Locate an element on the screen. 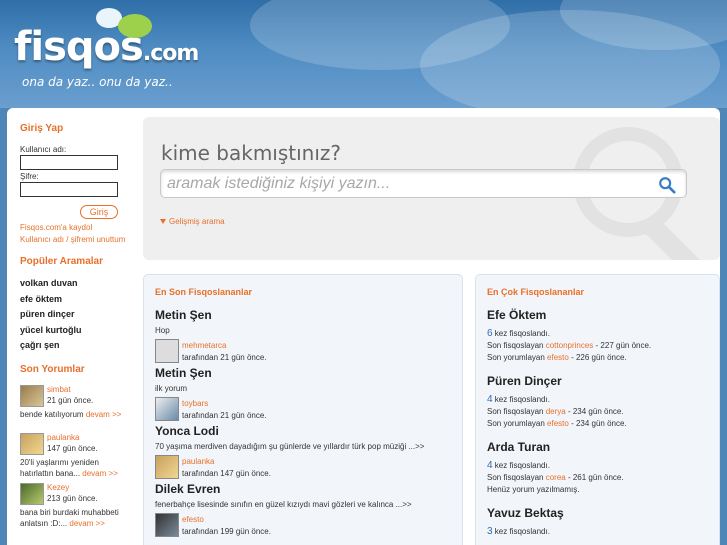  login-button: Giriş is located at coordinates (99, 212).